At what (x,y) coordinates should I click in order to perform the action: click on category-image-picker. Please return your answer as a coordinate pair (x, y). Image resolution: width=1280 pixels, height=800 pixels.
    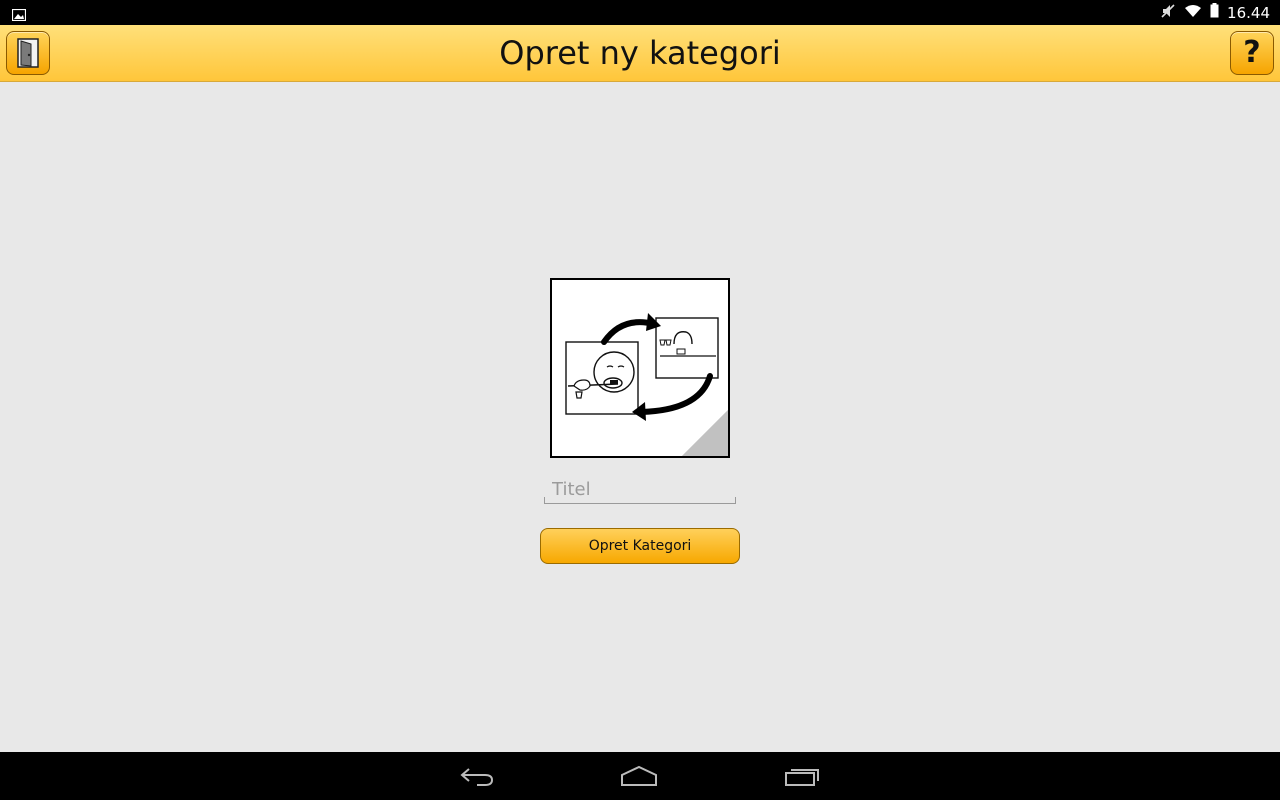
    Looking at the image, I should click on (640, 368).